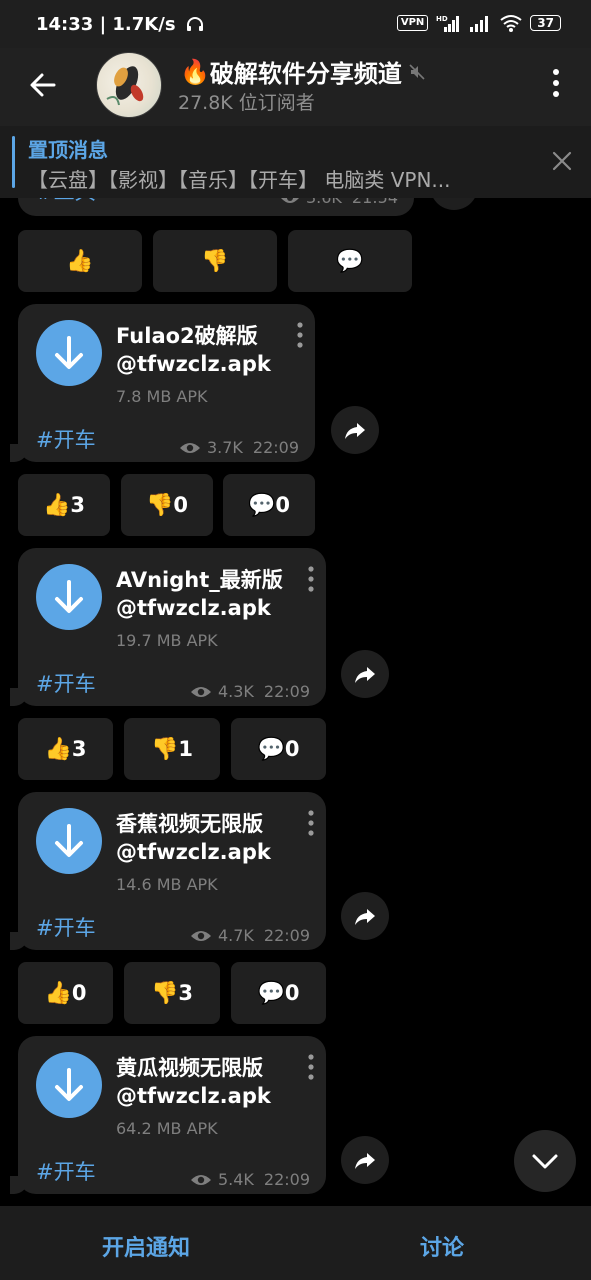 This screenshot has width=591, height=1280. Describe the element at coordinates (417, 71) in the screenshot. I see `mute-icon` at that location.